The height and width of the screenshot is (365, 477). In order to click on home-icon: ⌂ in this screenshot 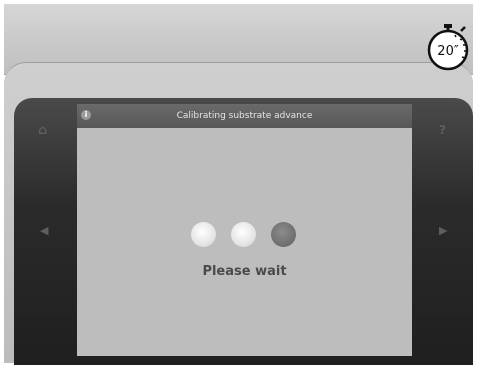, I will do `click(42, 130)`.